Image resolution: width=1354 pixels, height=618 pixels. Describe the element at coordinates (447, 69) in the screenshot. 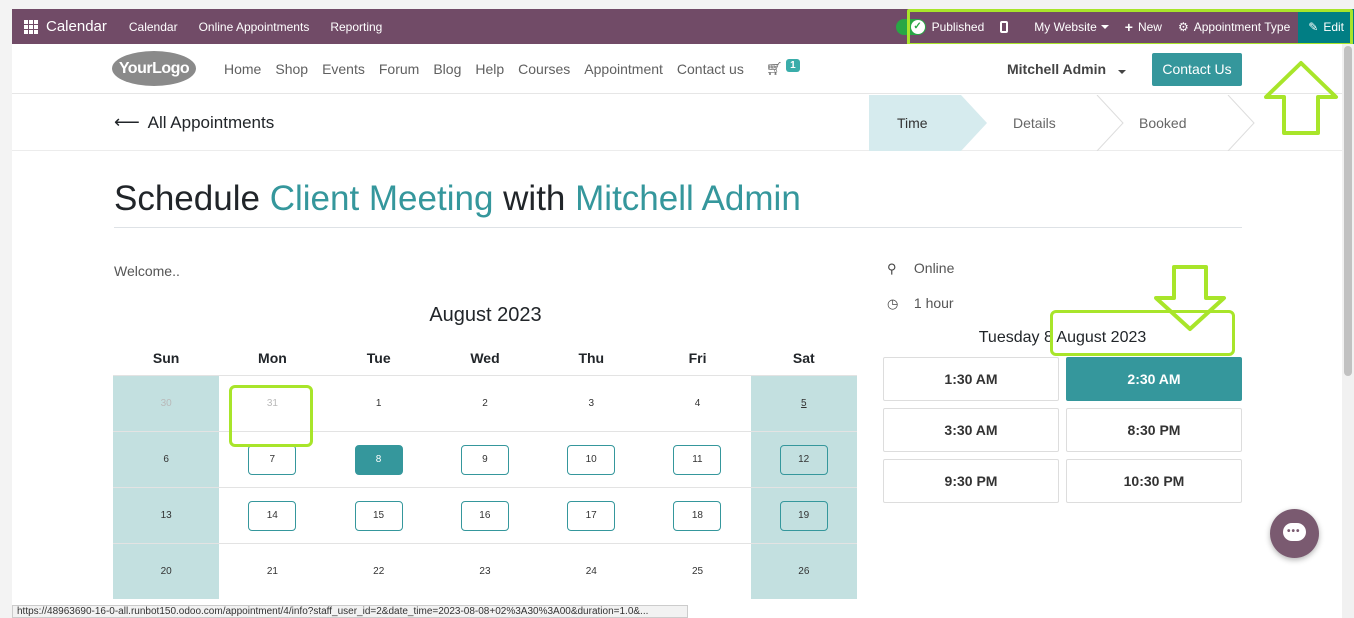

I see `nav-blog: Blog` at that location.